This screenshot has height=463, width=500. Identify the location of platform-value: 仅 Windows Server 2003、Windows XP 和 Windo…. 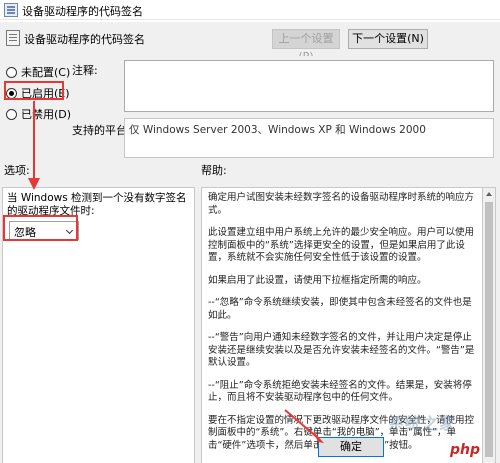
(309, 138).